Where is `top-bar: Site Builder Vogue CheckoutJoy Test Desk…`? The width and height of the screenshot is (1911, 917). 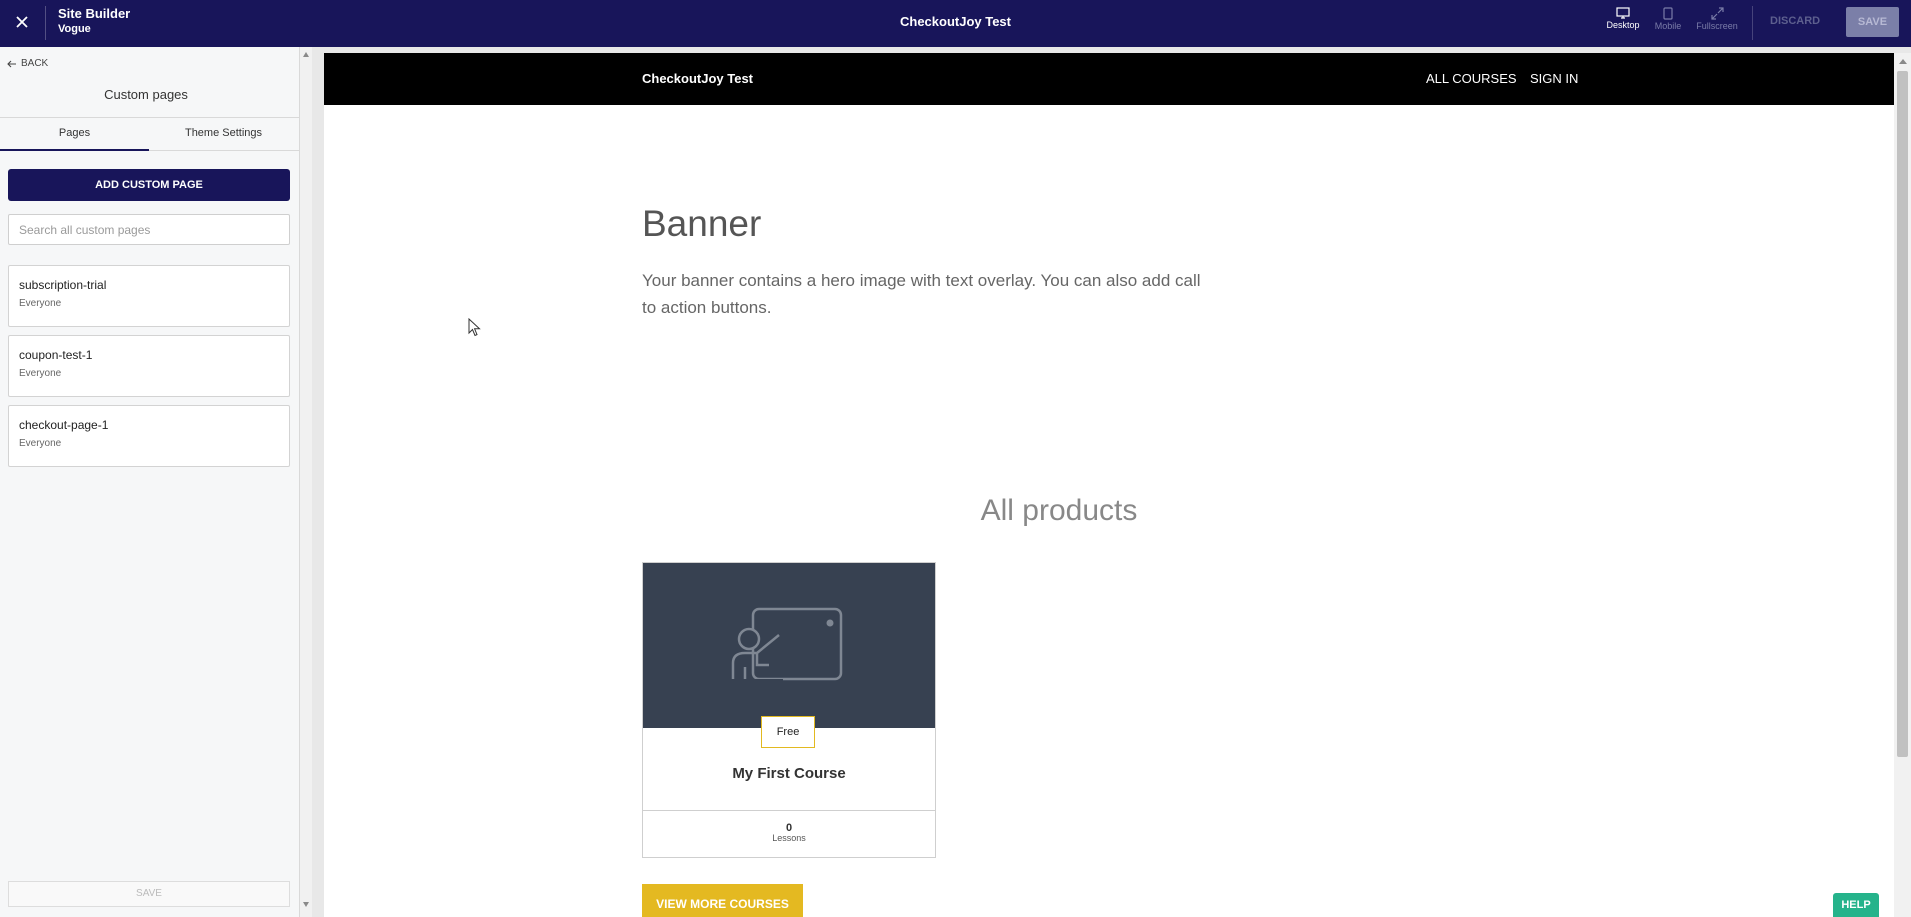 top-bar: Site Builder Vogue CheckoutJoy Test Desk… is located at coordinates (955, 23).